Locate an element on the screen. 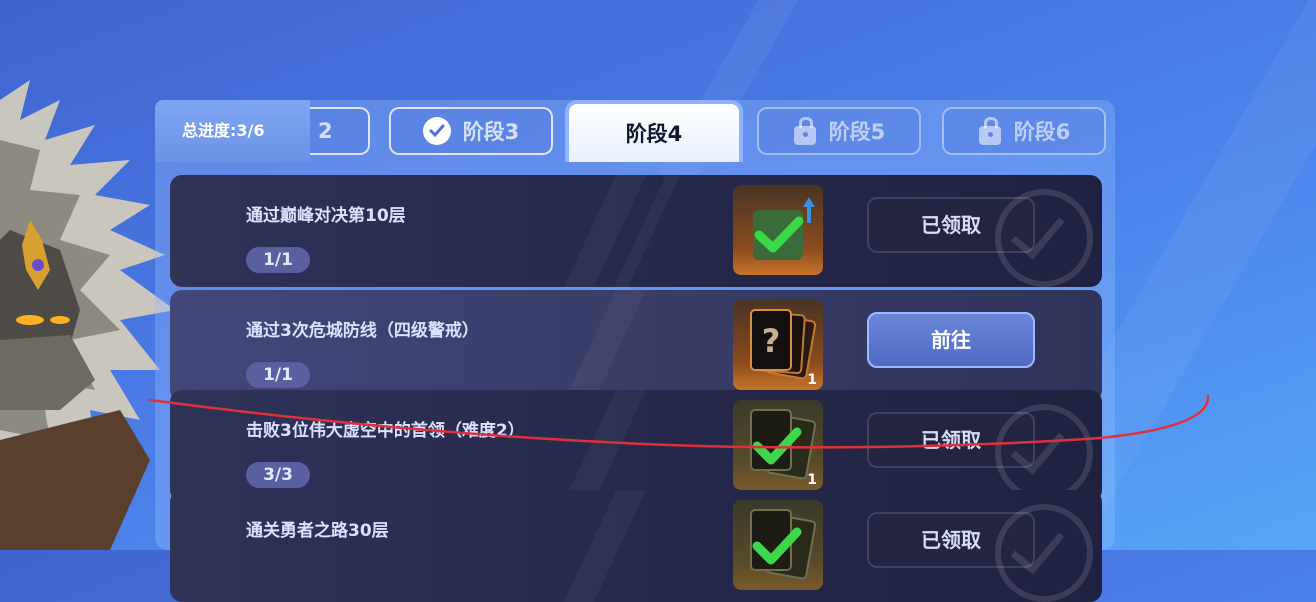 This screenshot has height=602, width=1316. tab-label: 2 is located at coordinates (325, 131).